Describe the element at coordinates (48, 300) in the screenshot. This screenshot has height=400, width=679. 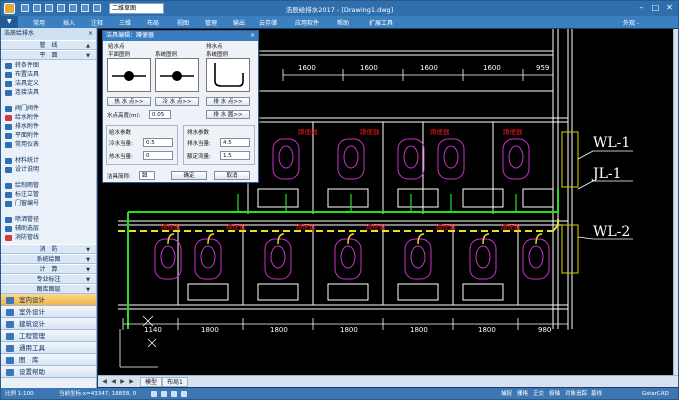
I see `module-indoor-design: 室内设计` at that location.